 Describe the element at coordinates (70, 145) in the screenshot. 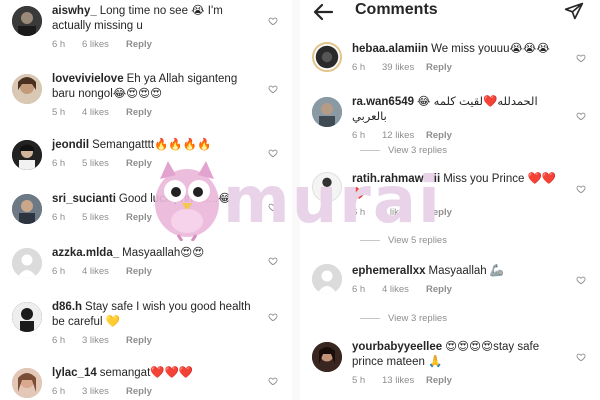

I see `comment-username: jeondil` at that location.